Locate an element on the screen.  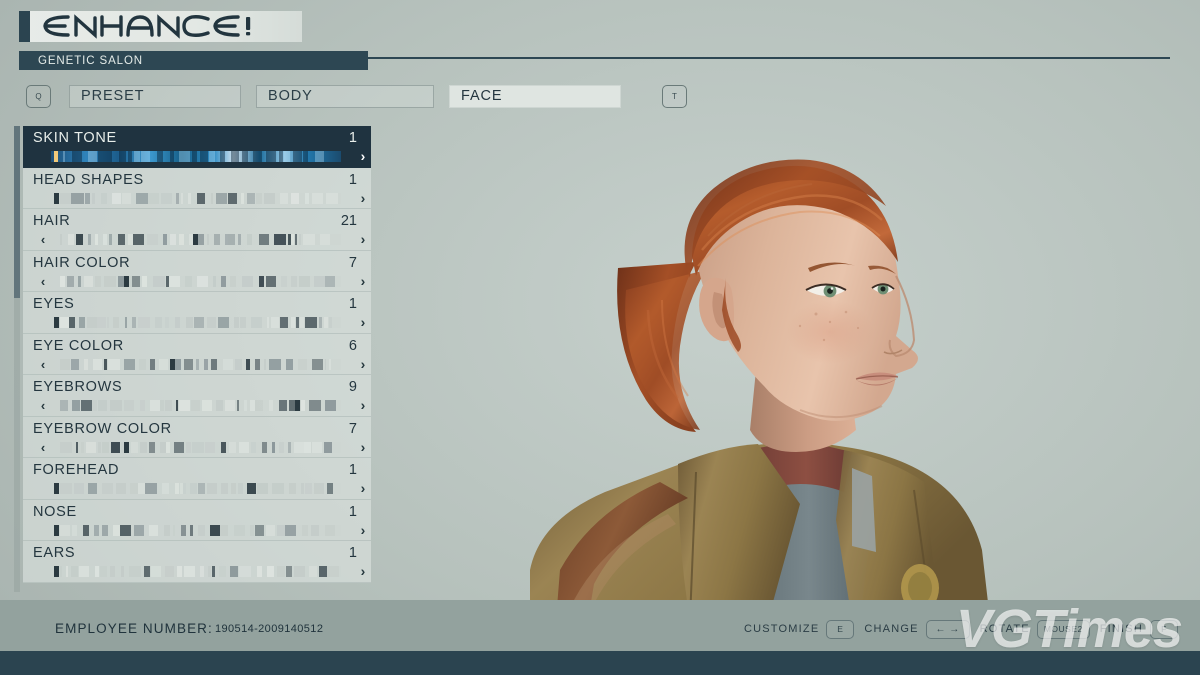
list-scrollbar-track is located at coordinates (17, 359).